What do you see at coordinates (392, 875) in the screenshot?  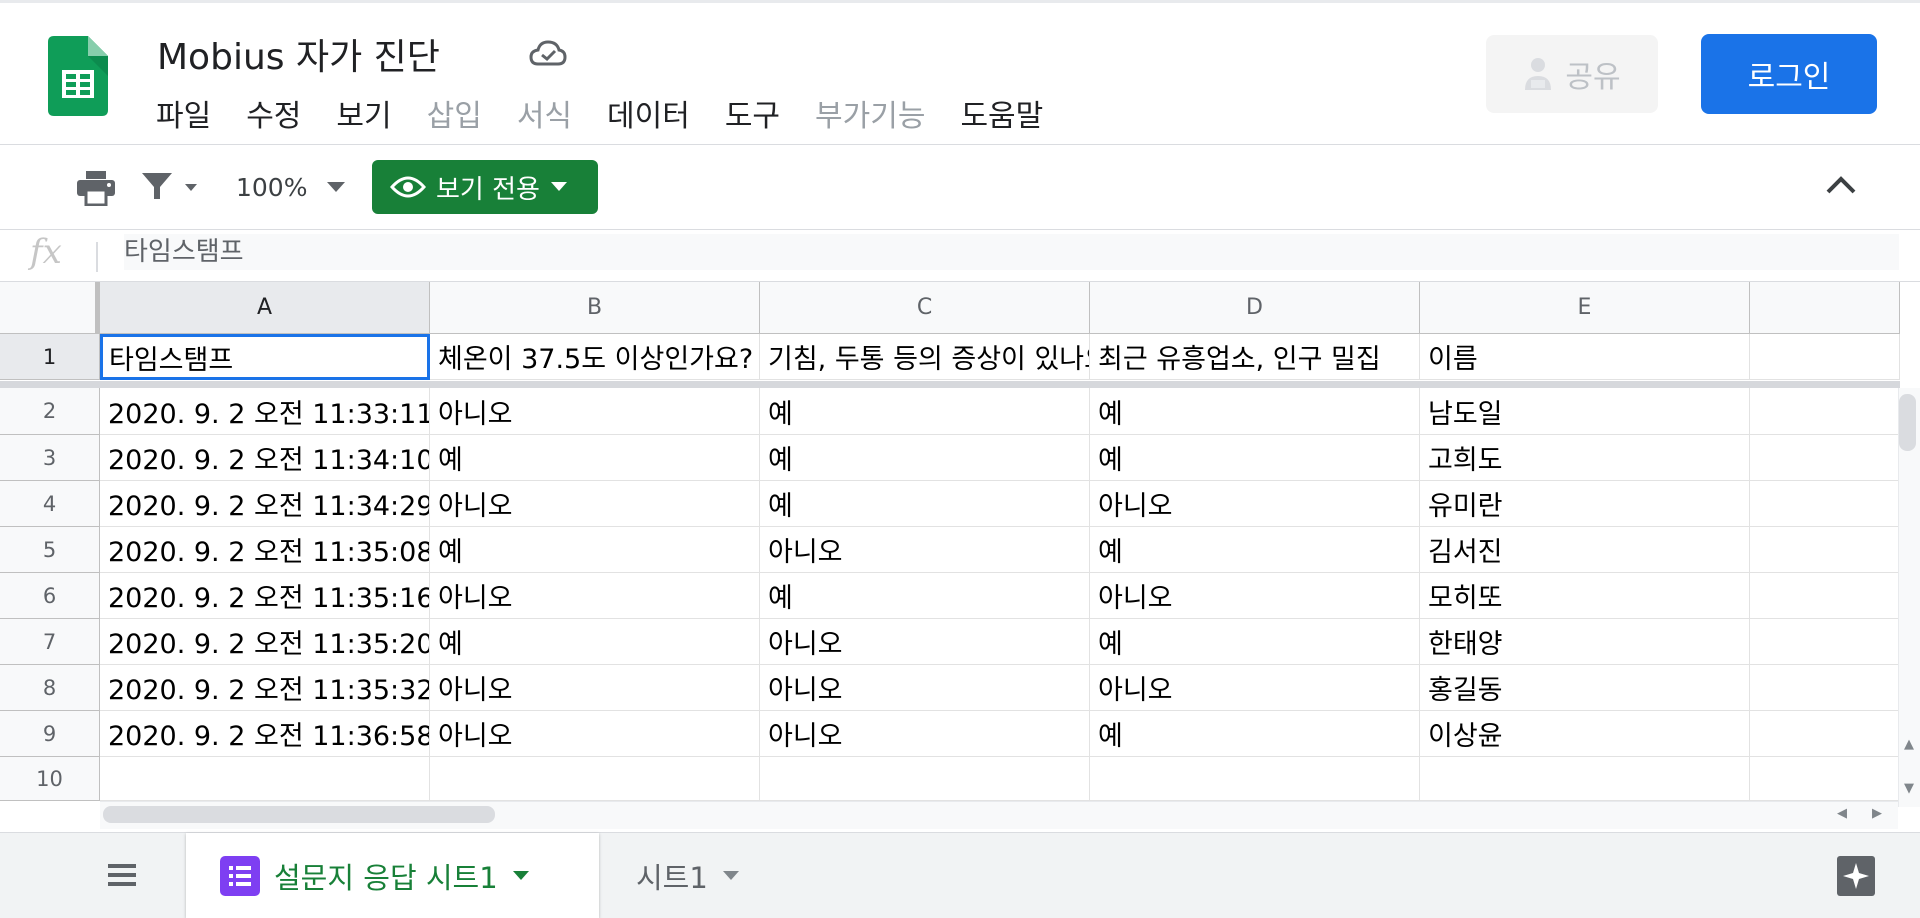 I see `sheet-tab-active: 설문지 응답 시트1` at bounding box center [392, 875].